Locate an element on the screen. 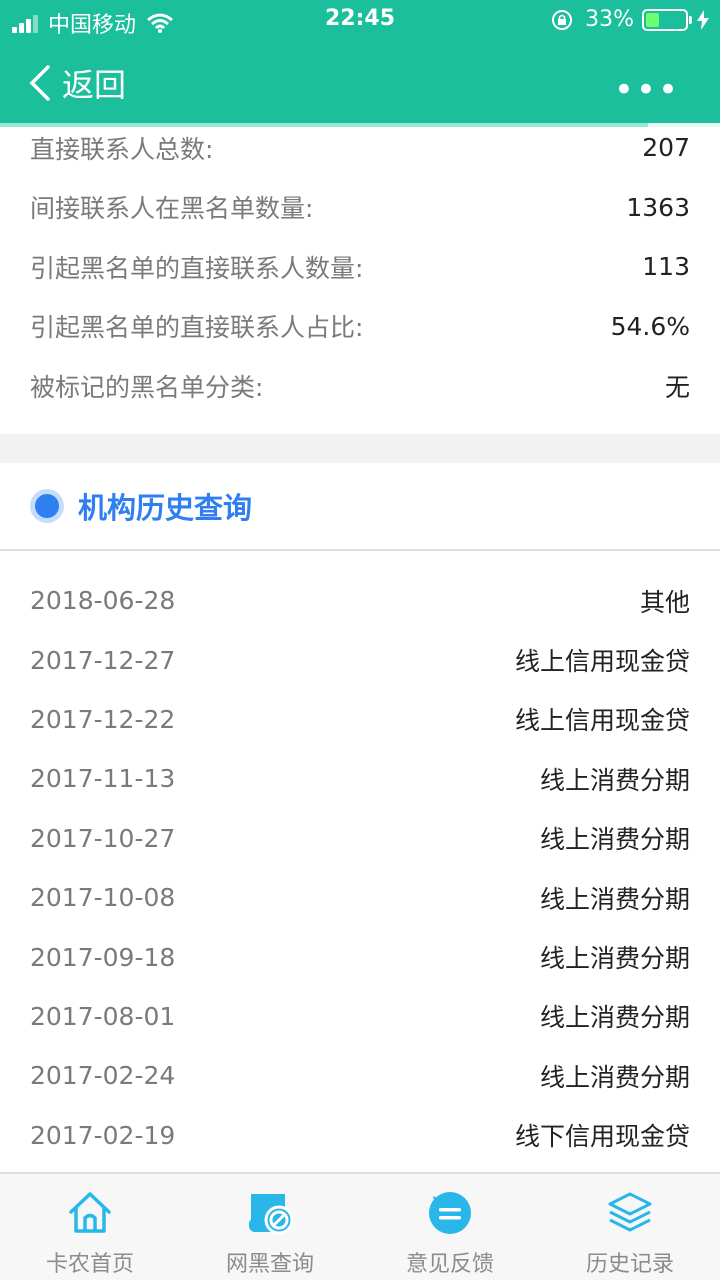  battery-fill is located at coordinates (652, 19).